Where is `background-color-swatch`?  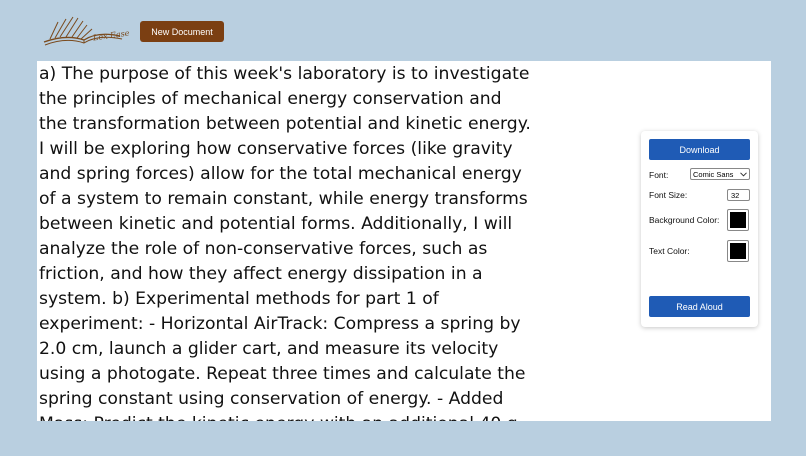
background-color-swatch is located at coordinates (738, 220).